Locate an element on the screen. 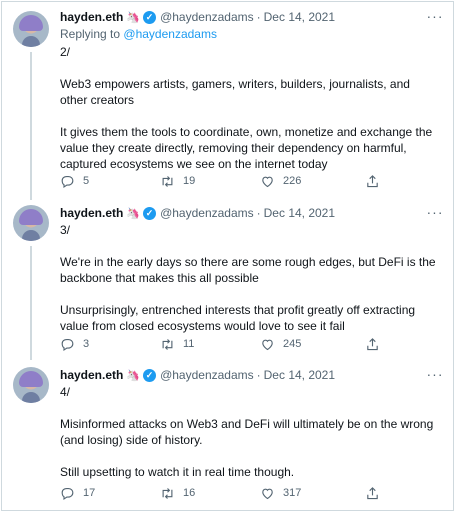  replying-to-link: @haydenzadams is located at coordinates (170, 34).